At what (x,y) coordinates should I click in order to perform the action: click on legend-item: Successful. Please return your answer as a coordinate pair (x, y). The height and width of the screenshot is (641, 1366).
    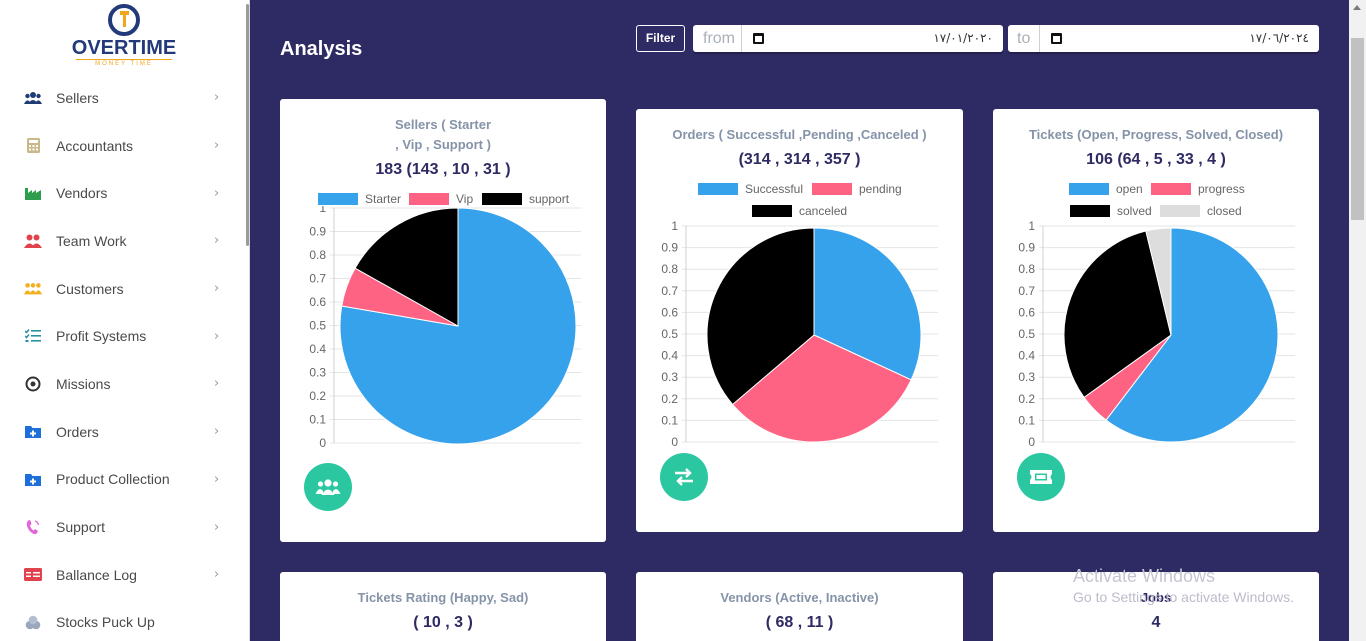
    Looking at the image, I should click on (750, 189).